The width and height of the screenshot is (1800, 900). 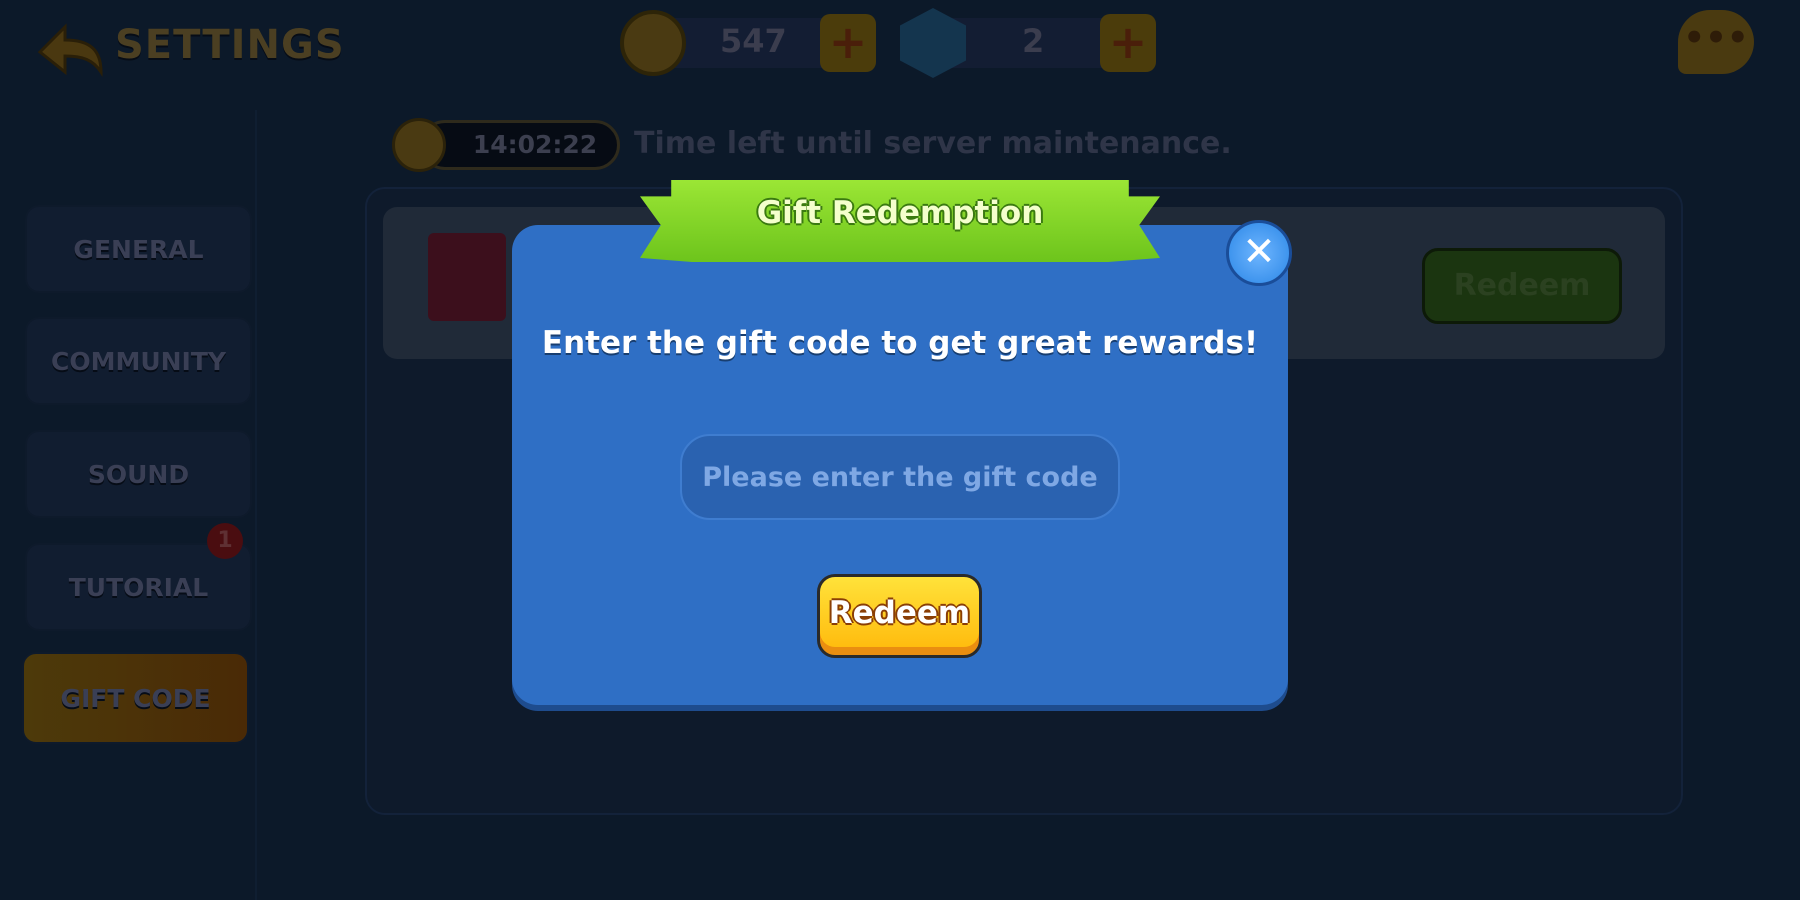 What do you see at coordinates (138, 249) in the screenshot?
I see `sidebar-item-general: GENERAL` at bounding box center [138, 249].